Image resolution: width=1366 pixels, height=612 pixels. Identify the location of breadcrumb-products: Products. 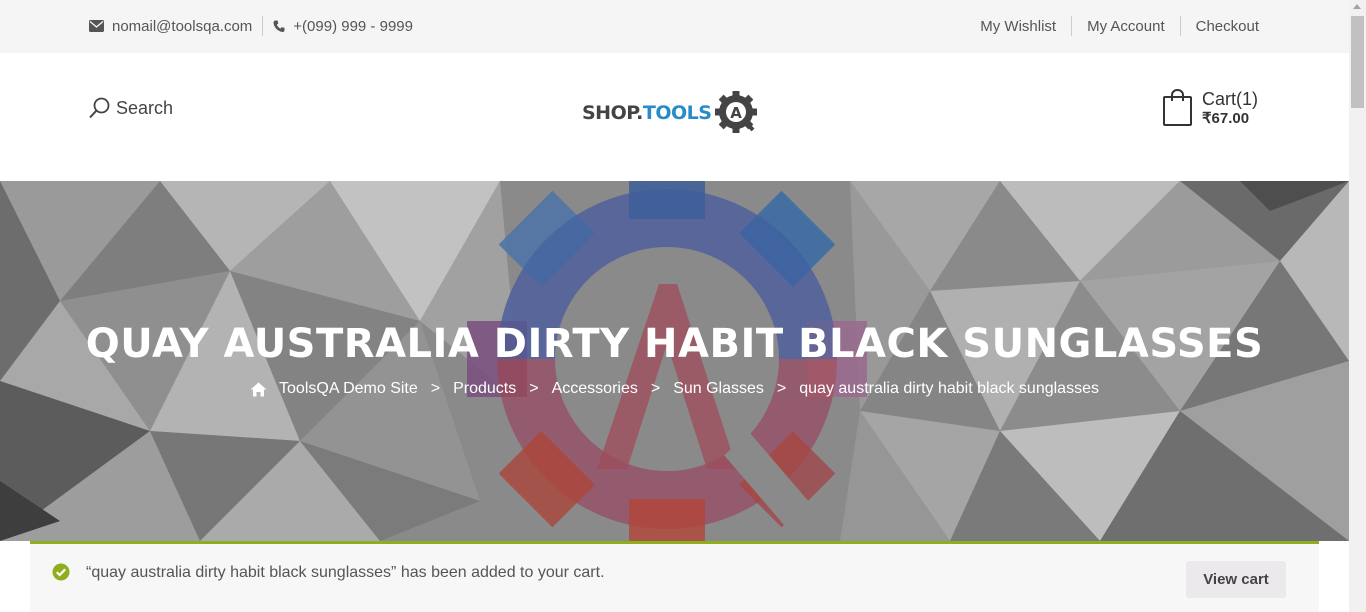
(484, 389).